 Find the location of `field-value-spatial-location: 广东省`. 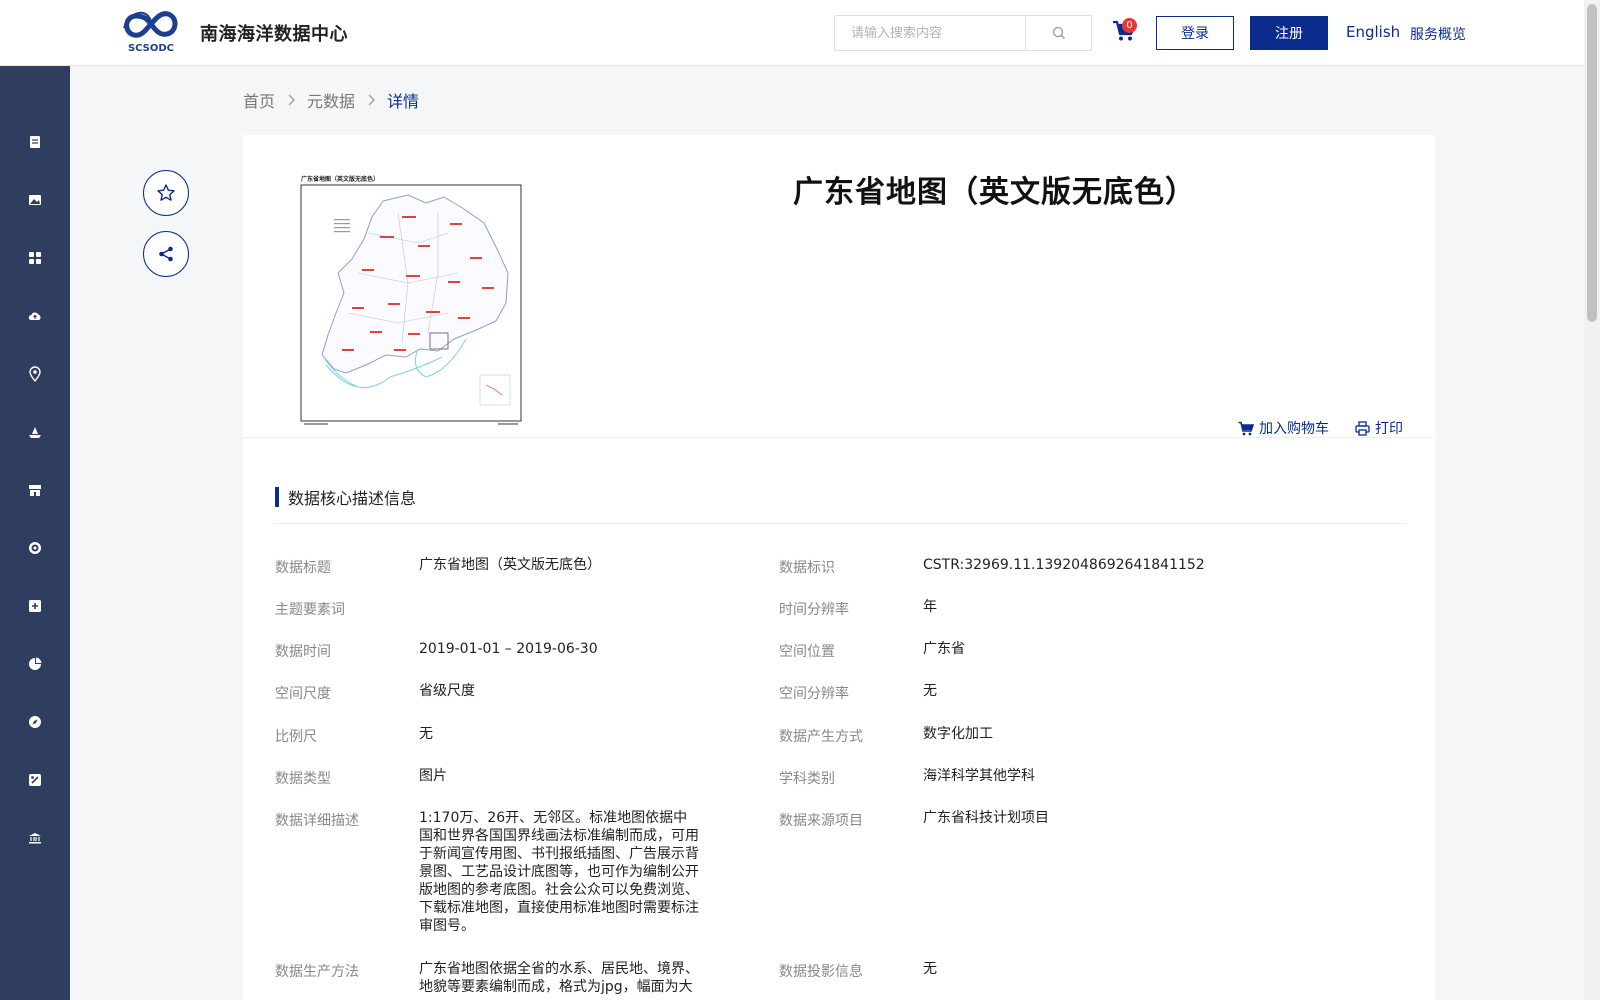

field-value-spatial-location: 广东省 is located at coordinates (944, 649).